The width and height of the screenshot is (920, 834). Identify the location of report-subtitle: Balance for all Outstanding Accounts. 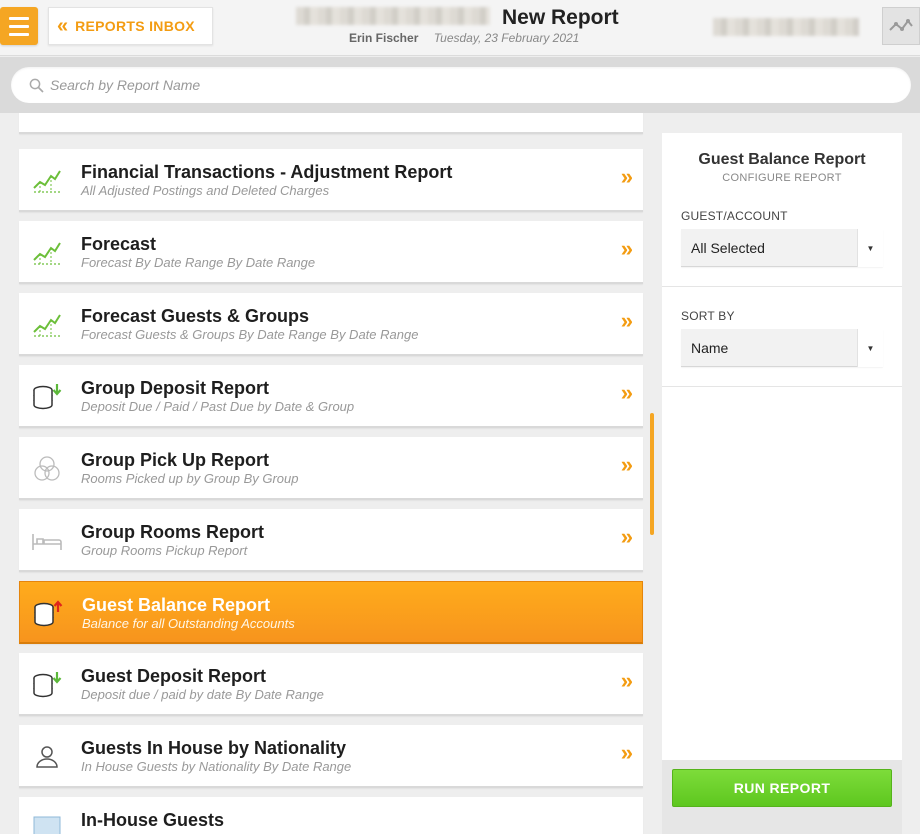
(188, 623).